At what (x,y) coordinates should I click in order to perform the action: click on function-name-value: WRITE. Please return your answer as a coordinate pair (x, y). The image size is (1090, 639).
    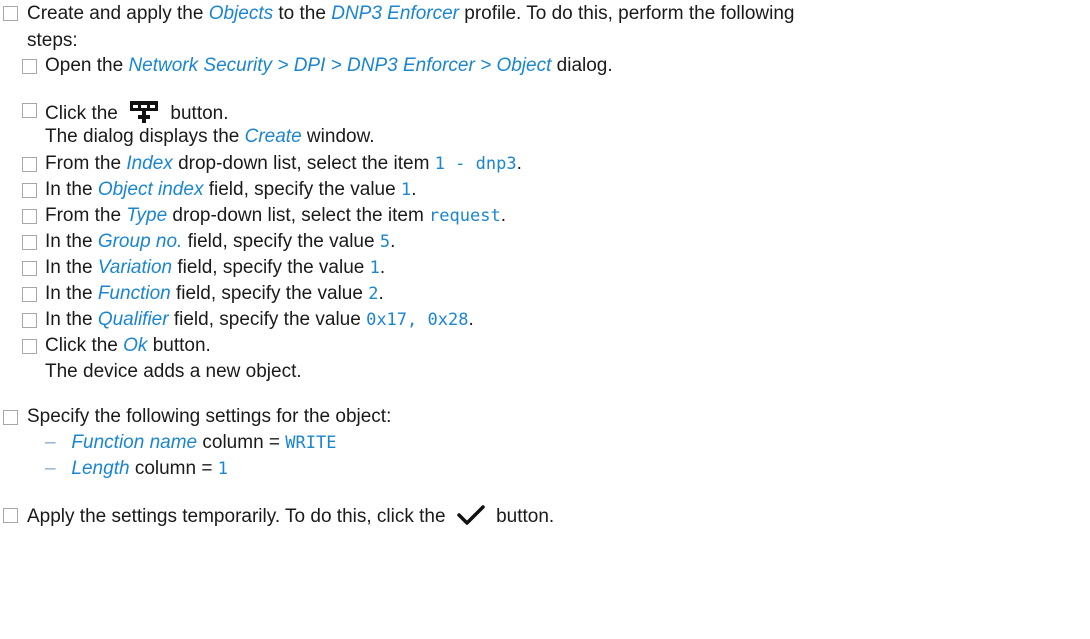
    Looking at the image, I should click on (311, 443).